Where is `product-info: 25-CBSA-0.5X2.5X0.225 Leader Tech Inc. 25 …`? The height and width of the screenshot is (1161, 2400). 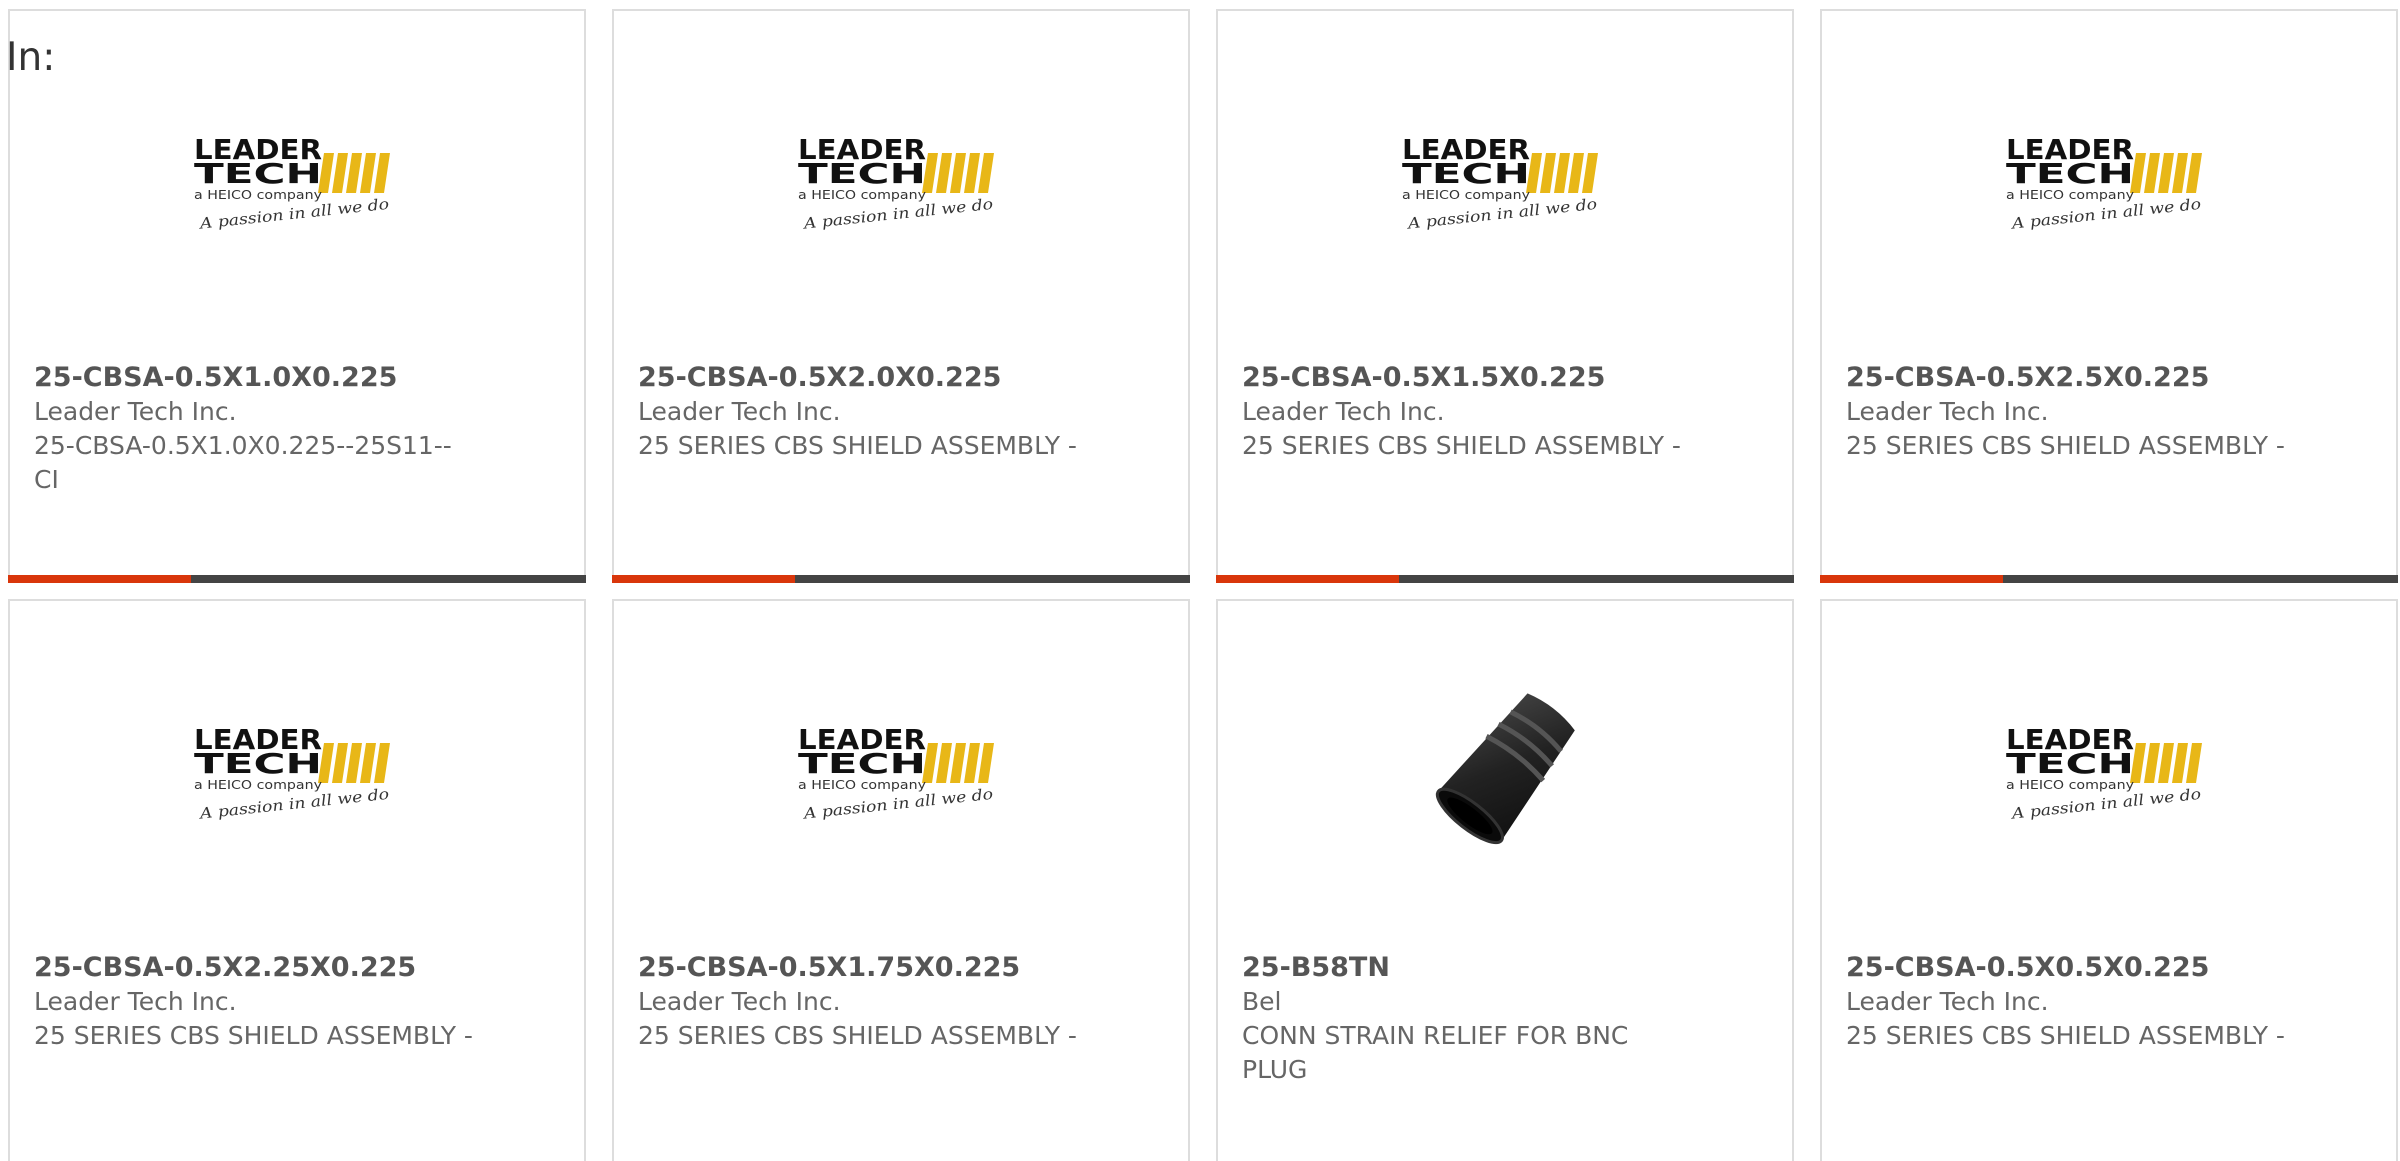
product-info: 25-CBSA-0.5X2.5X0.225 Leader Tech Inc. 25 … is located at coordinates (2066, 412).